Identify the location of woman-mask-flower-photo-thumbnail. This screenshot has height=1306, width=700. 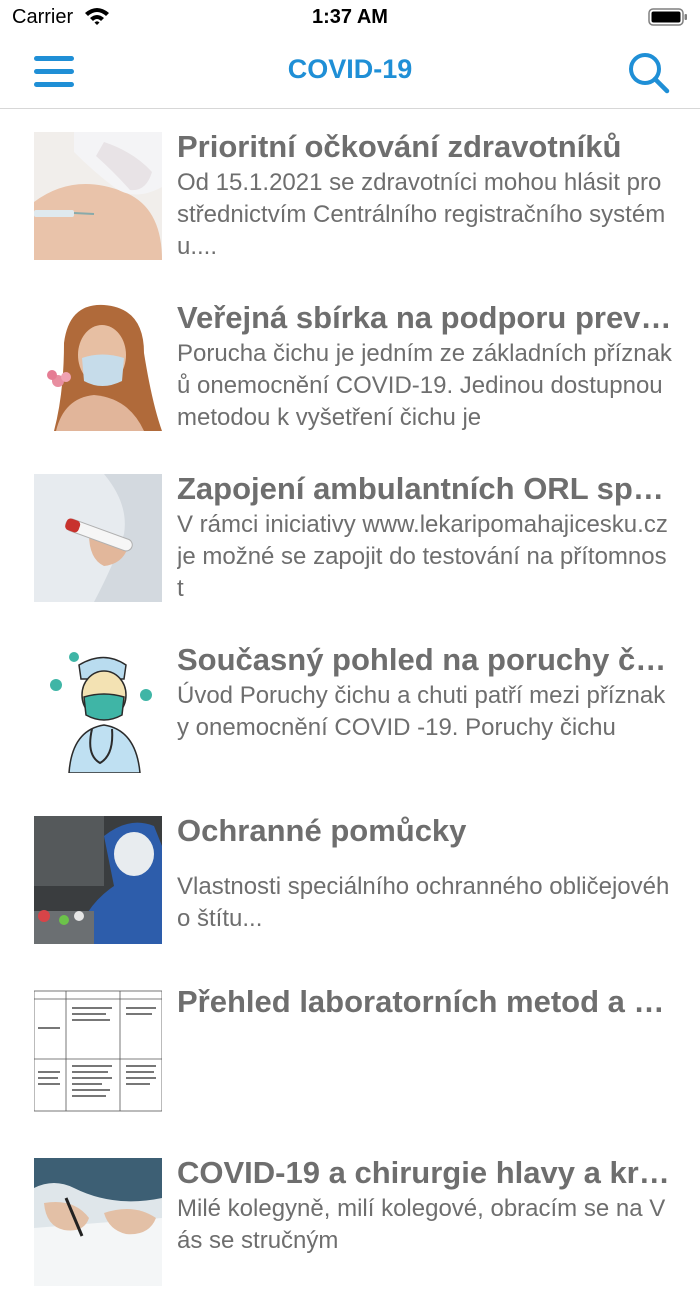
(98, 367).